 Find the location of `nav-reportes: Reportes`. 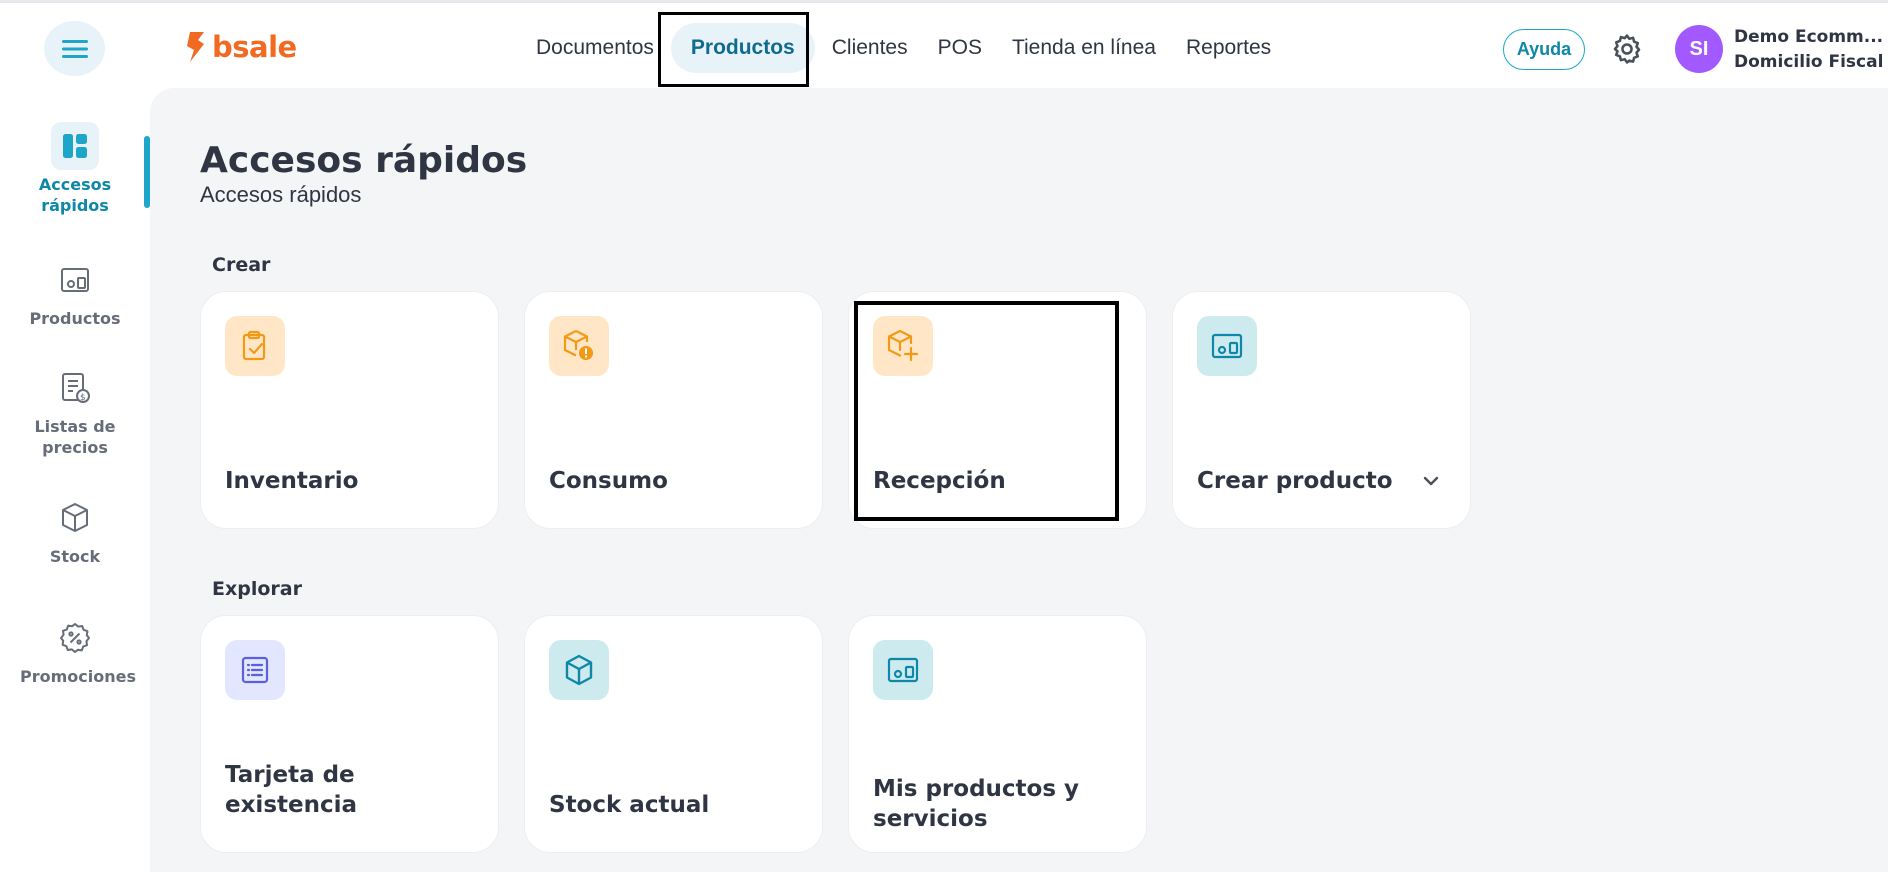

nav-reportes: Reportes is located at coordinates (1228, 48).